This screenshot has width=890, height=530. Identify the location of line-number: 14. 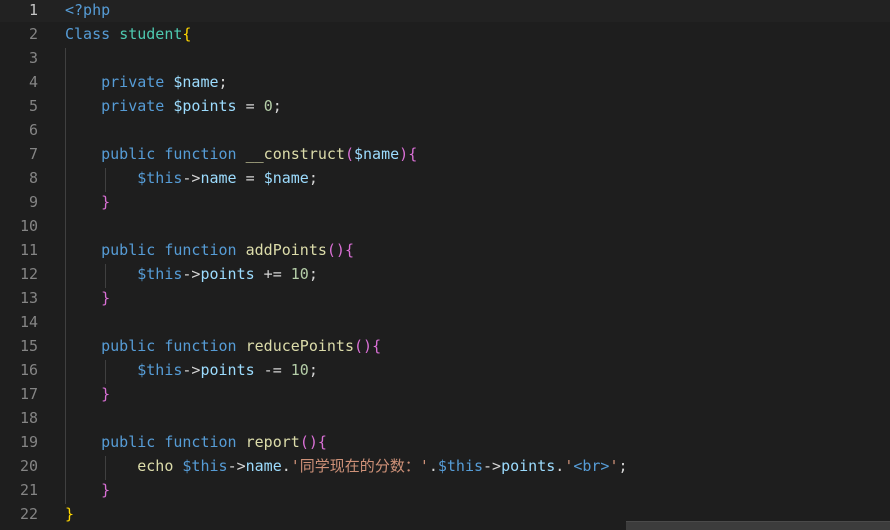
(28, 322).